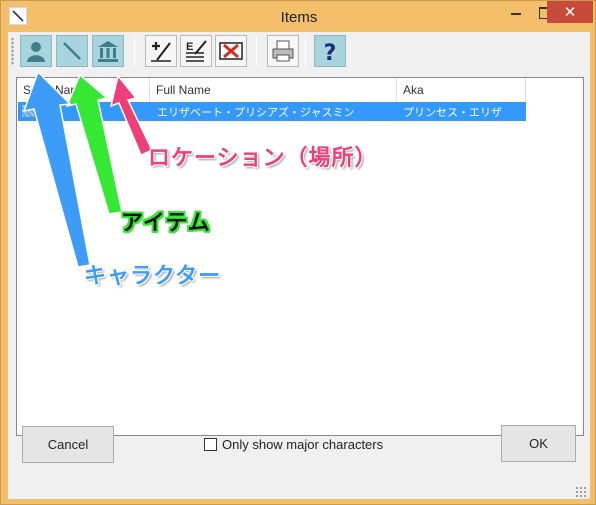 This screenshot has height=505, width=596. I want to click on annotation-location-label: ロケーション（場所）, so click(263, 158).